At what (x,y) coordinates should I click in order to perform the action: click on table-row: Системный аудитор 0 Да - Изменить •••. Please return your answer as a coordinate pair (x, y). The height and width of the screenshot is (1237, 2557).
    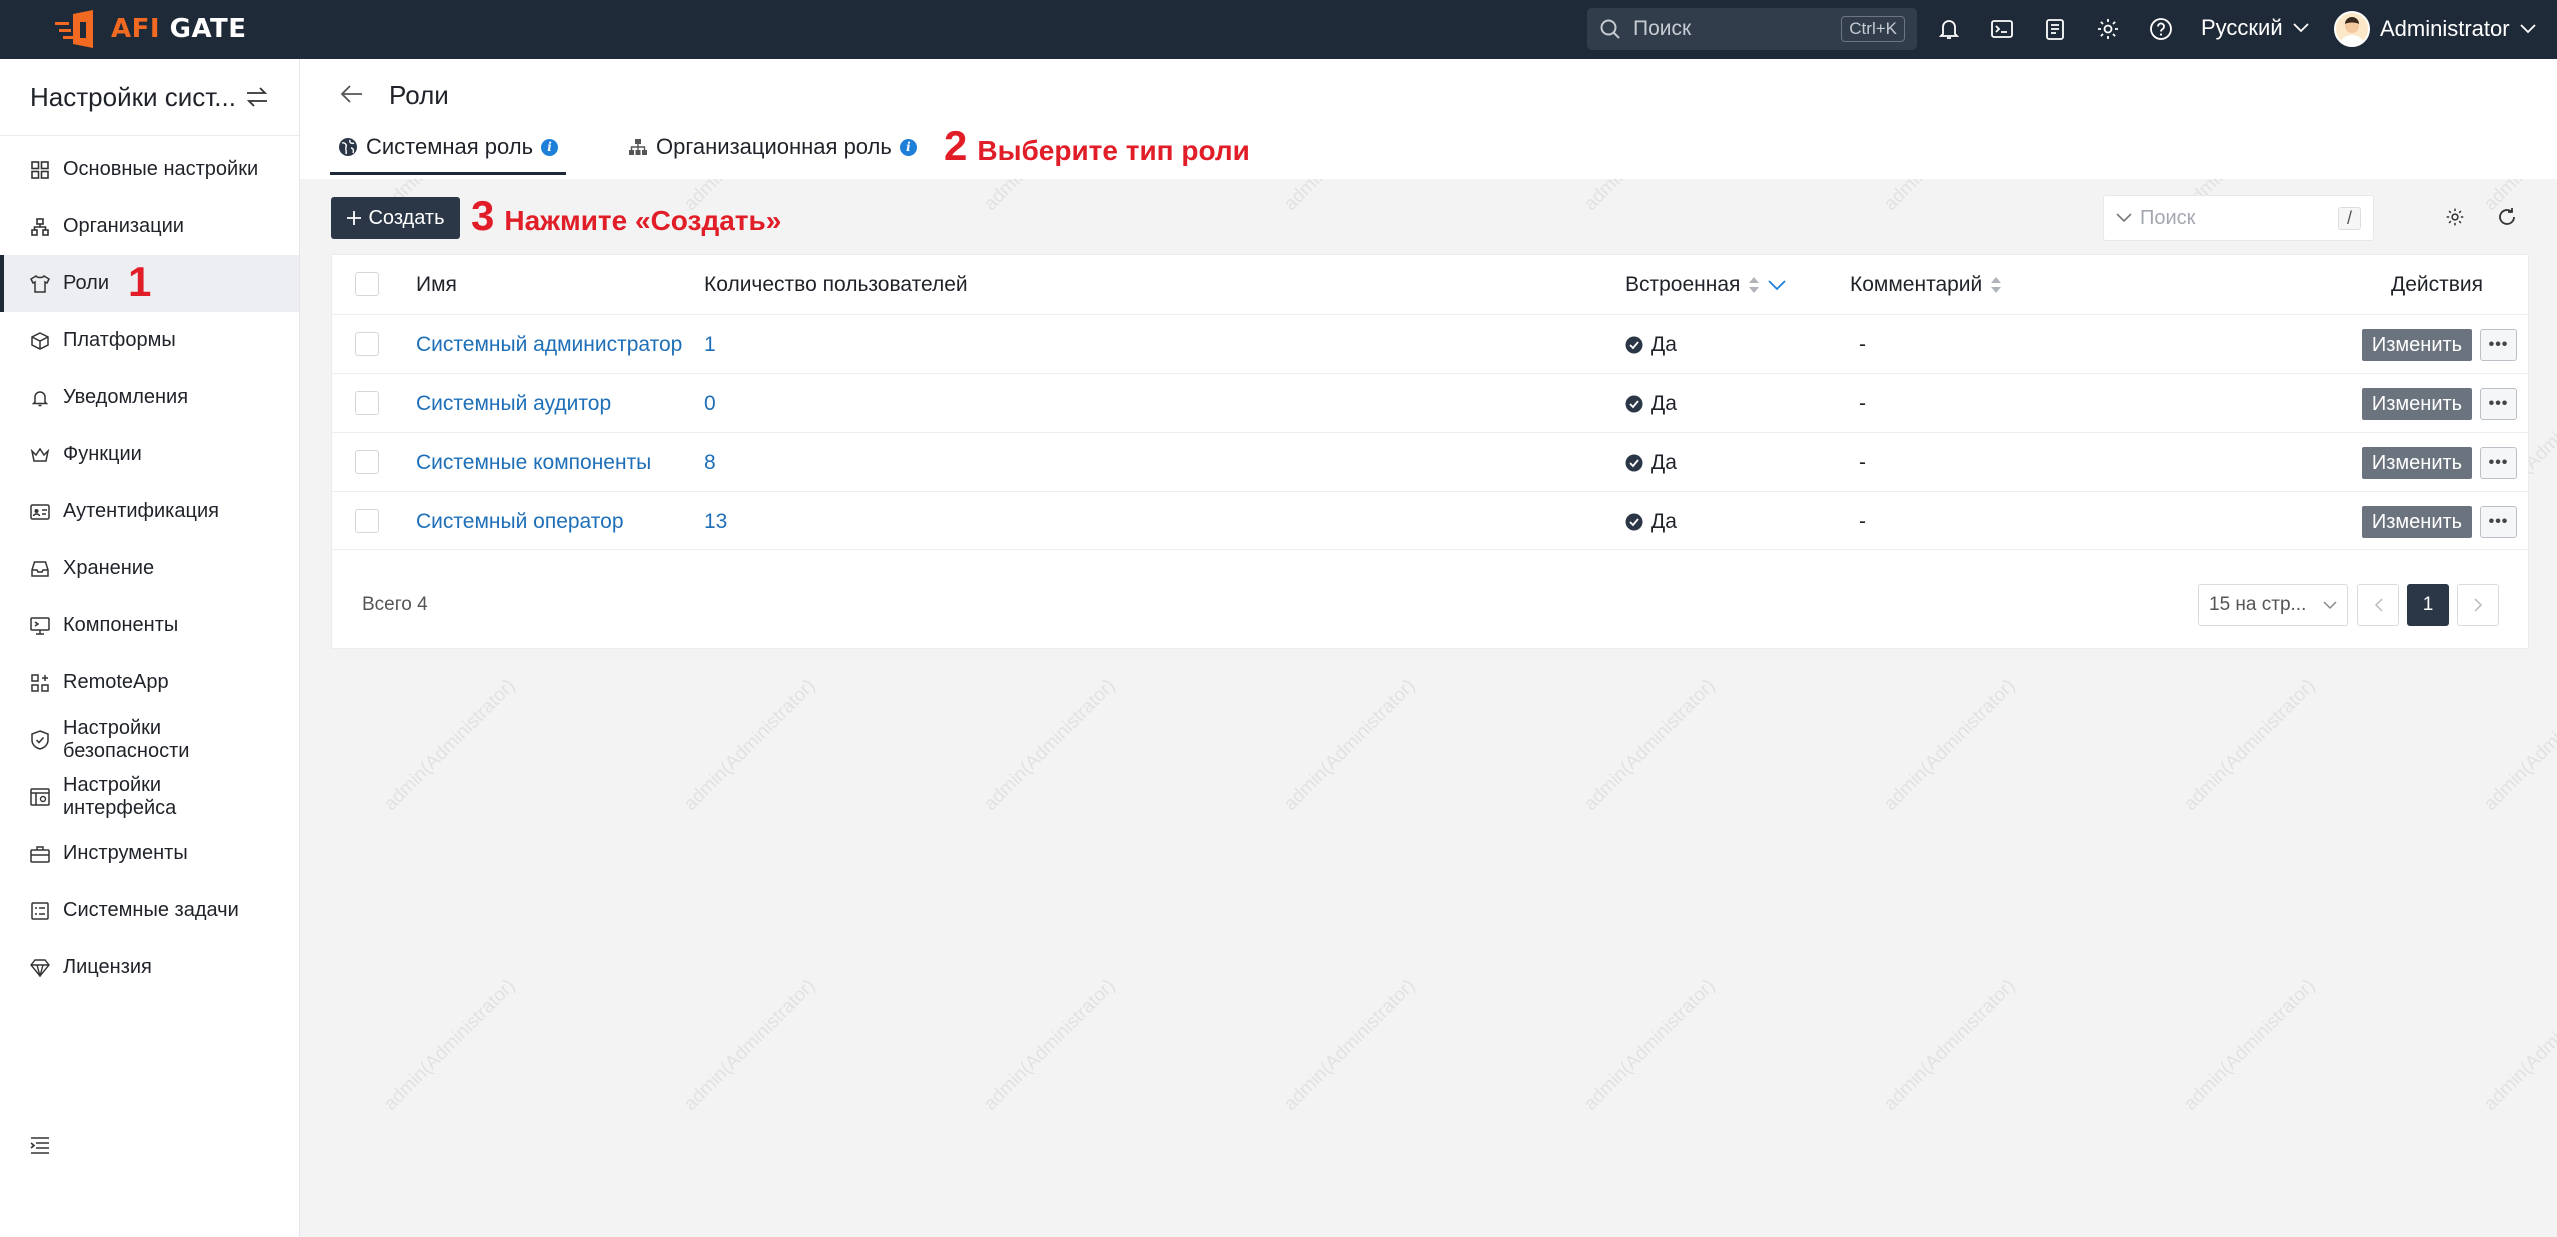
    Looking at the image, I should click on (1430, 402).